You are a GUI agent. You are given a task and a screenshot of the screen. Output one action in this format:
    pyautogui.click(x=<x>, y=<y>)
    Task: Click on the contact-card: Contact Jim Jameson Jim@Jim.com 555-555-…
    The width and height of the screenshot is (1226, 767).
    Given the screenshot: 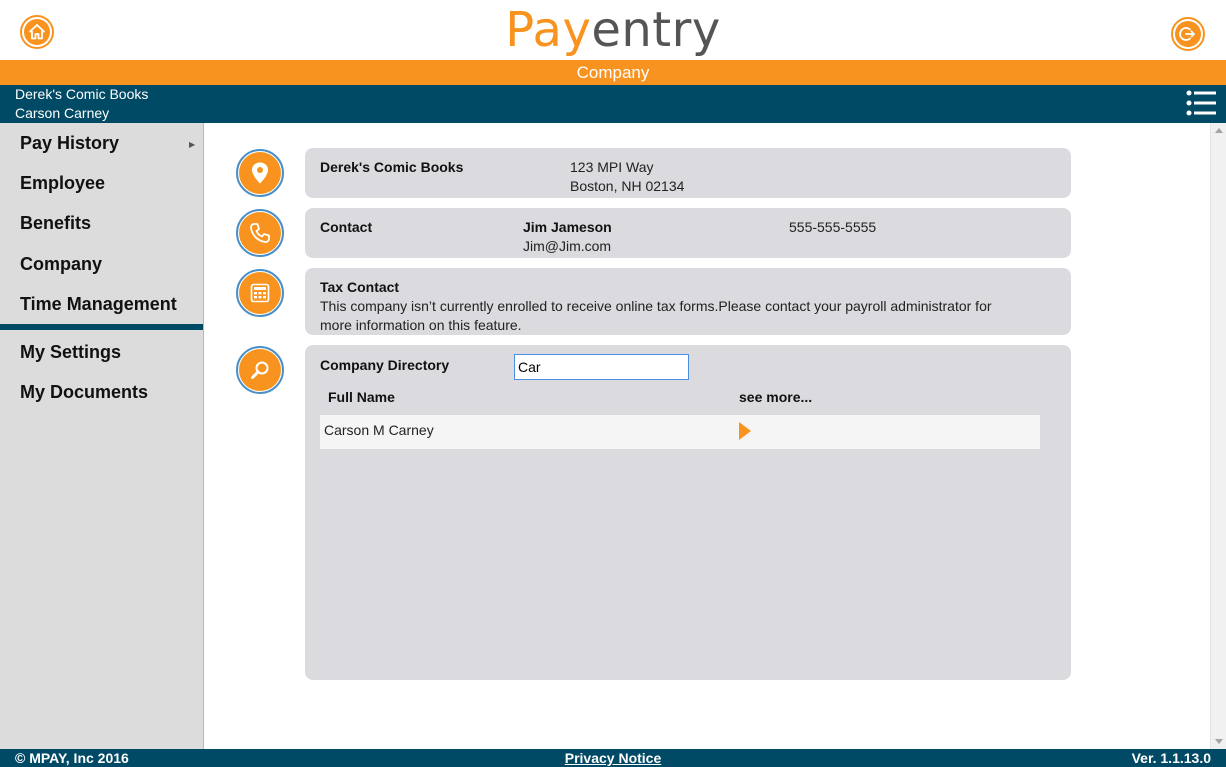 What is the action you would take?
    pyautogui.click(x=688, y=233)
    